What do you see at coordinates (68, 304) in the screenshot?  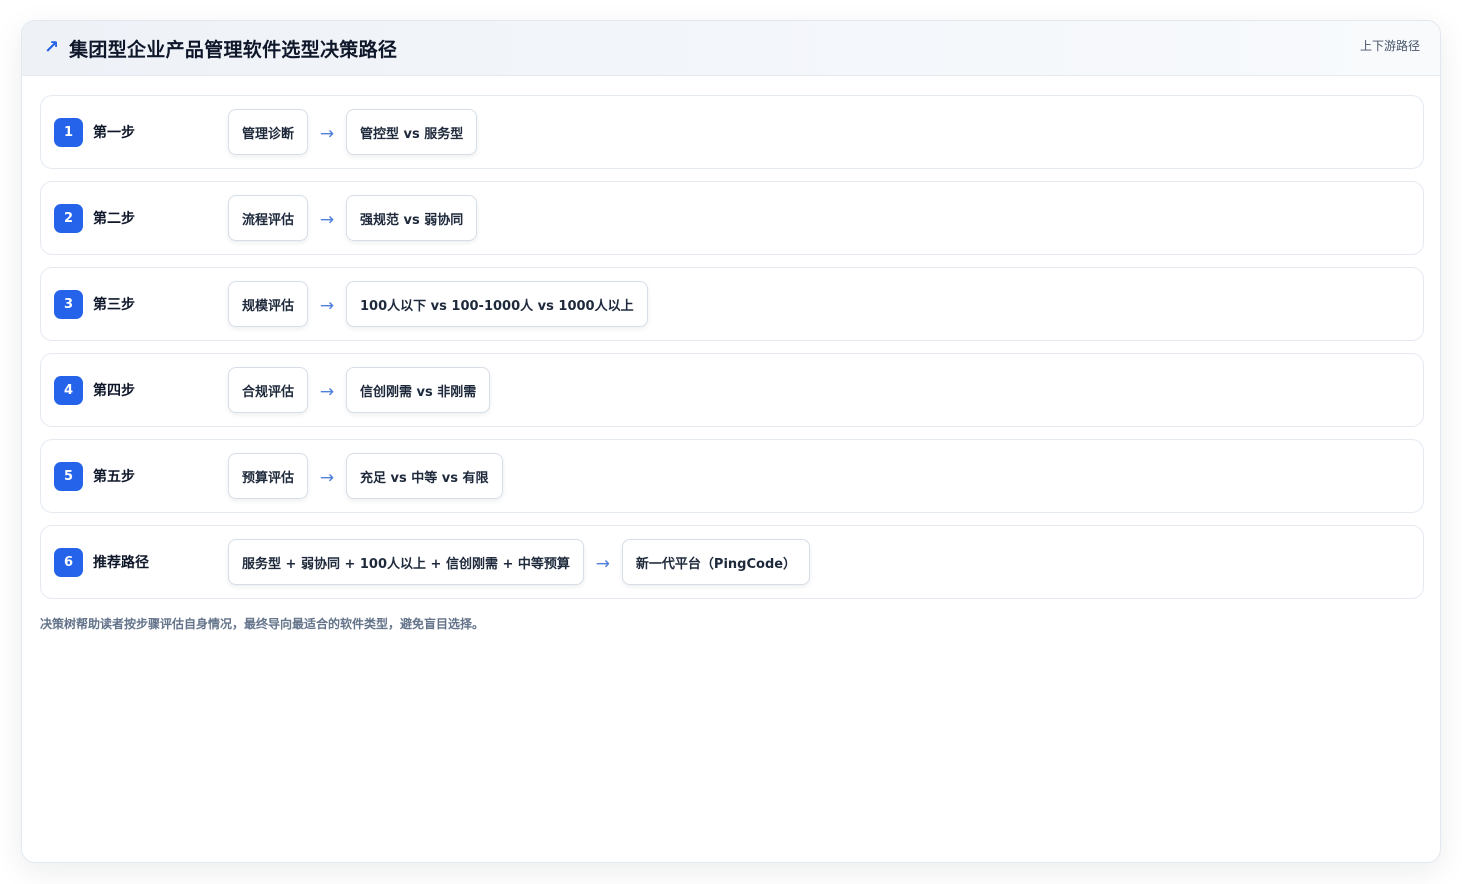 I see `step-number-badge: 3` at bounding box center [68, 304].